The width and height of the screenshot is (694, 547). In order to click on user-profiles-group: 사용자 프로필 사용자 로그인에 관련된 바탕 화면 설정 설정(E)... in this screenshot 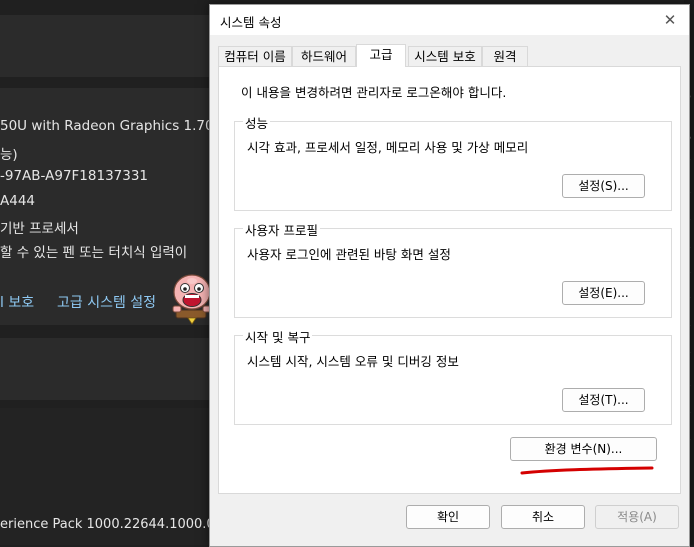, I will do `click(453, 269)`.